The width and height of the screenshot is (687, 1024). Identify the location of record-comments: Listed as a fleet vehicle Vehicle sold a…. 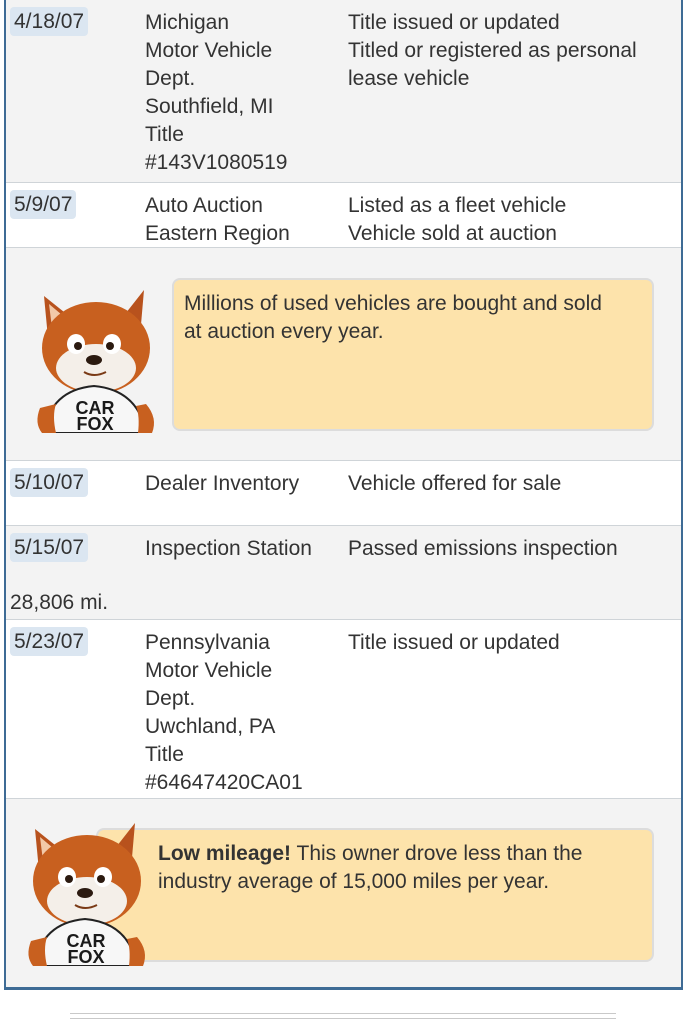
(457, 219).